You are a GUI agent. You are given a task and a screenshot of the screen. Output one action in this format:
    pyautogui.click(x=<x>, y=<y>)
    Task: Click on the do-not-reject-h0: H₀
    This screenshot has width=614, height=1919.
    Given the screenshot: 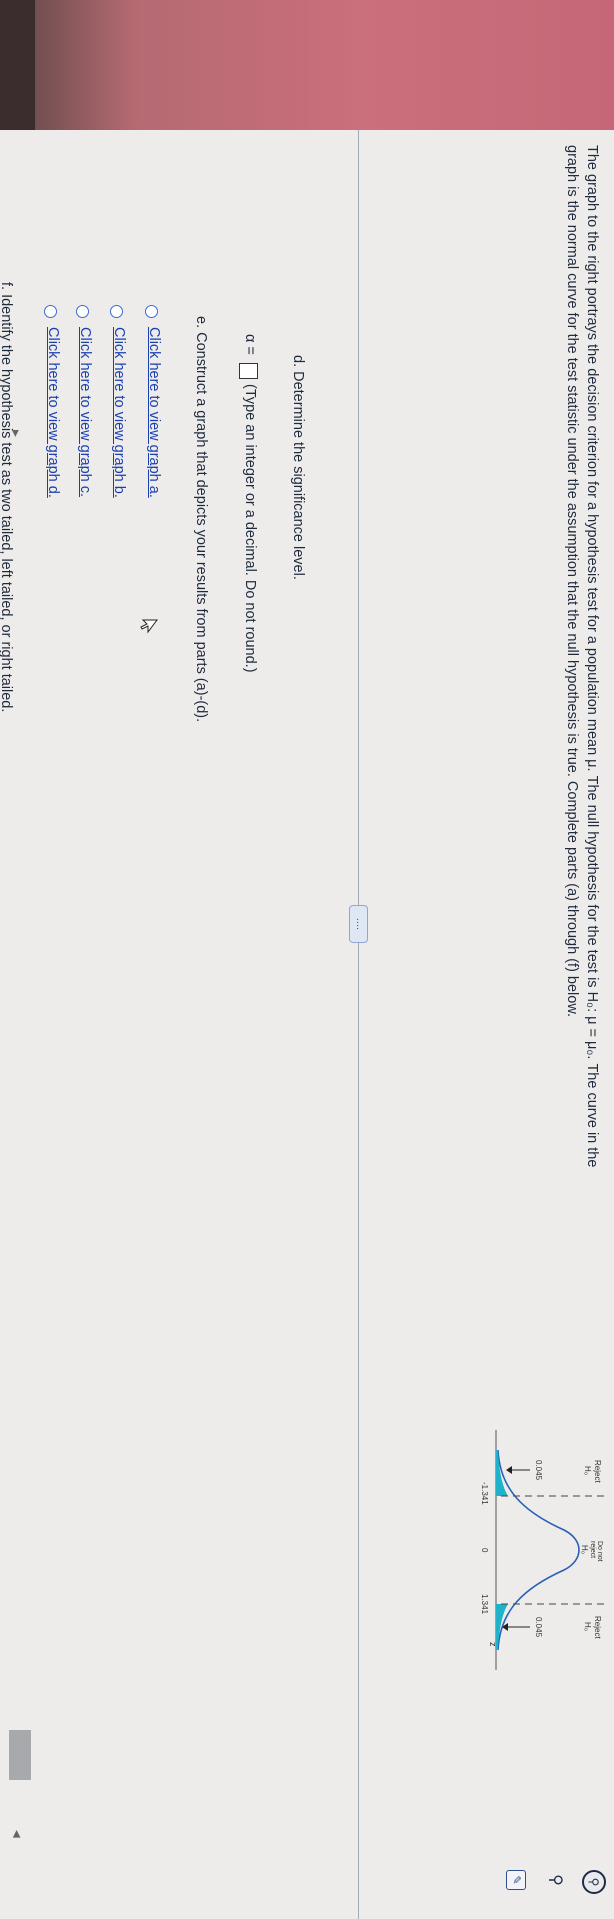 What is the action you would take?
    pyautogui.click(x=584, y=1549)
    